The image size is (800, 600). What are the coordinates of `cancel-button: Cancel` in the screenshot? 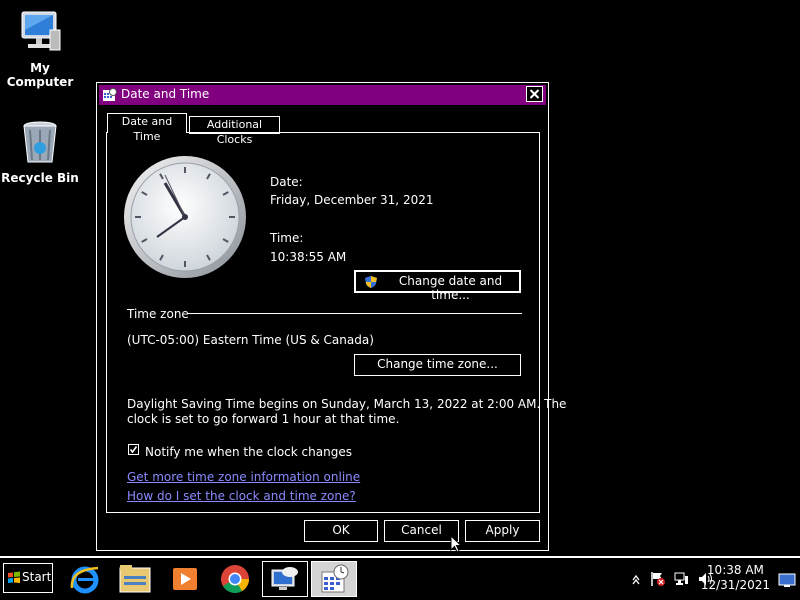 It's located at (421, 531).